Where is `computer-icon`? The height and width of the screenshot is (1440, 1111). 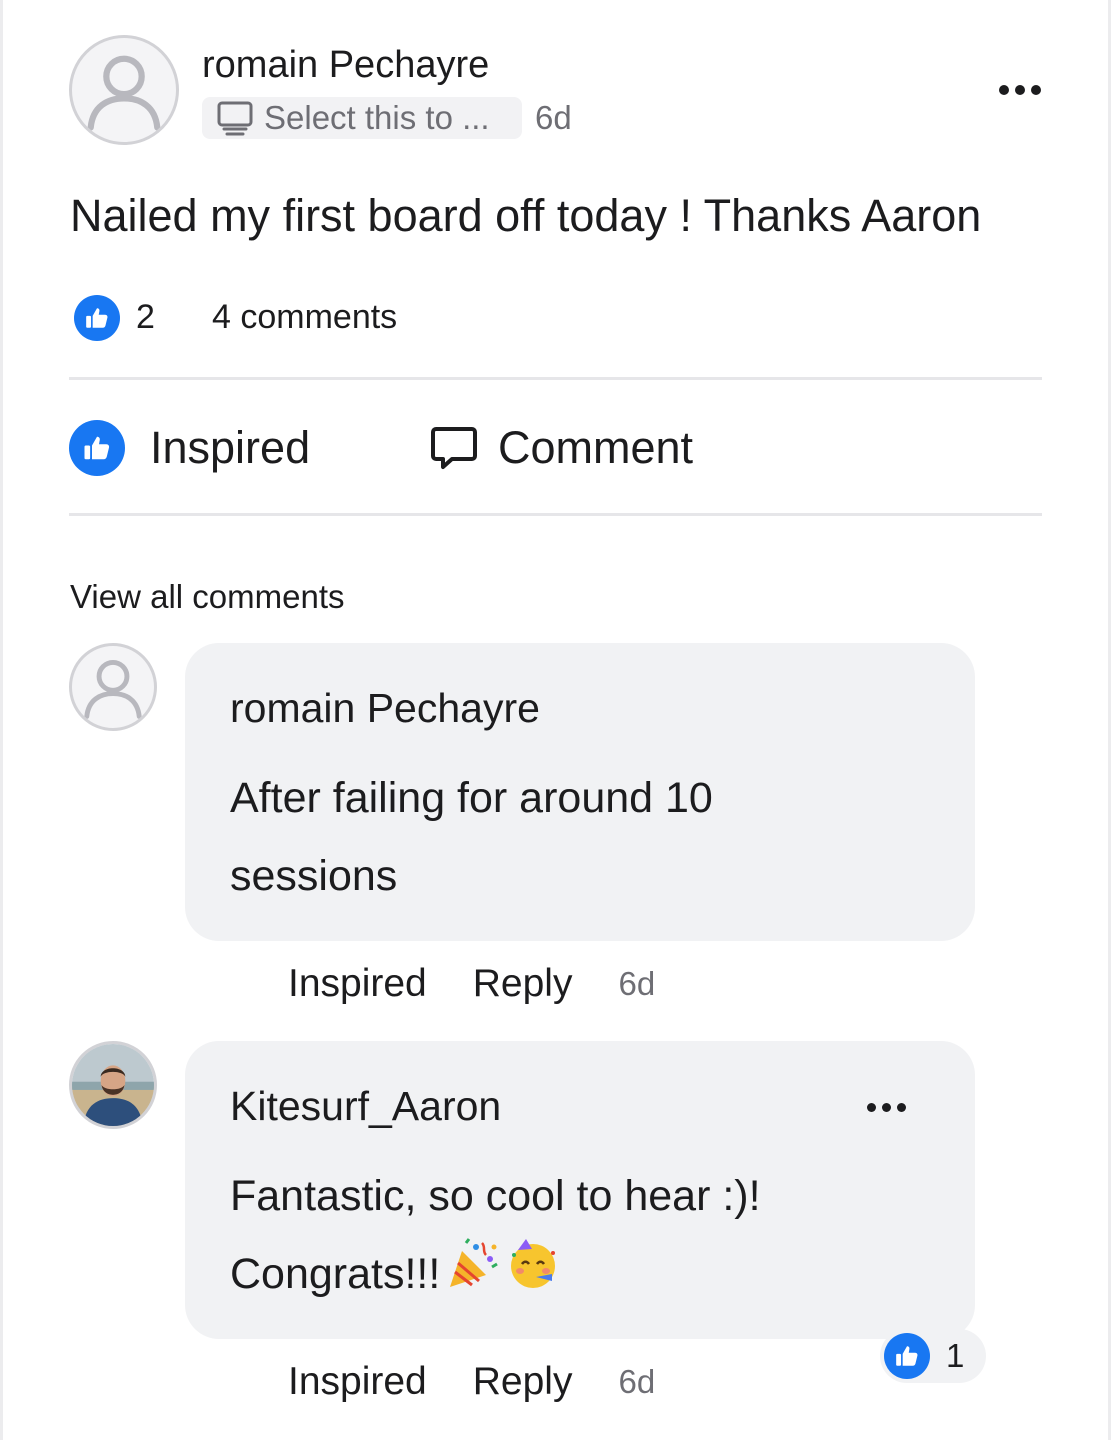
computer-icon is located at coordinates (235, 118).